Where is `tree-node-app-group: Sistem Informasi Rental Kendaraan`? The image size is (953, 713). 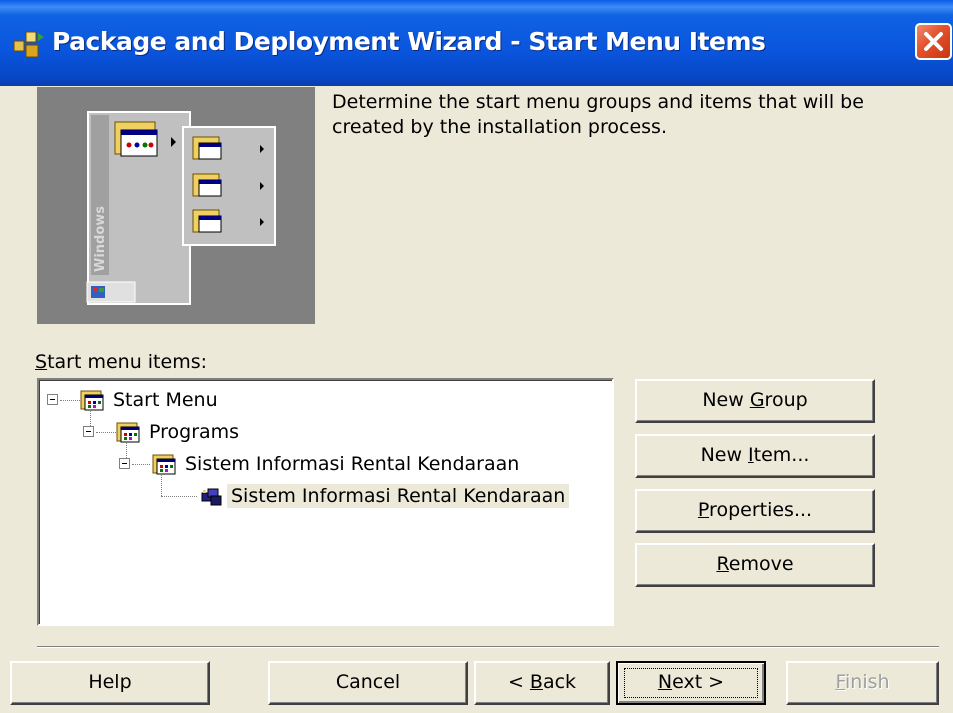
tree-node-app-group: Sistem Informasi Rental Kendaraan is located at coordinates (339, 464).